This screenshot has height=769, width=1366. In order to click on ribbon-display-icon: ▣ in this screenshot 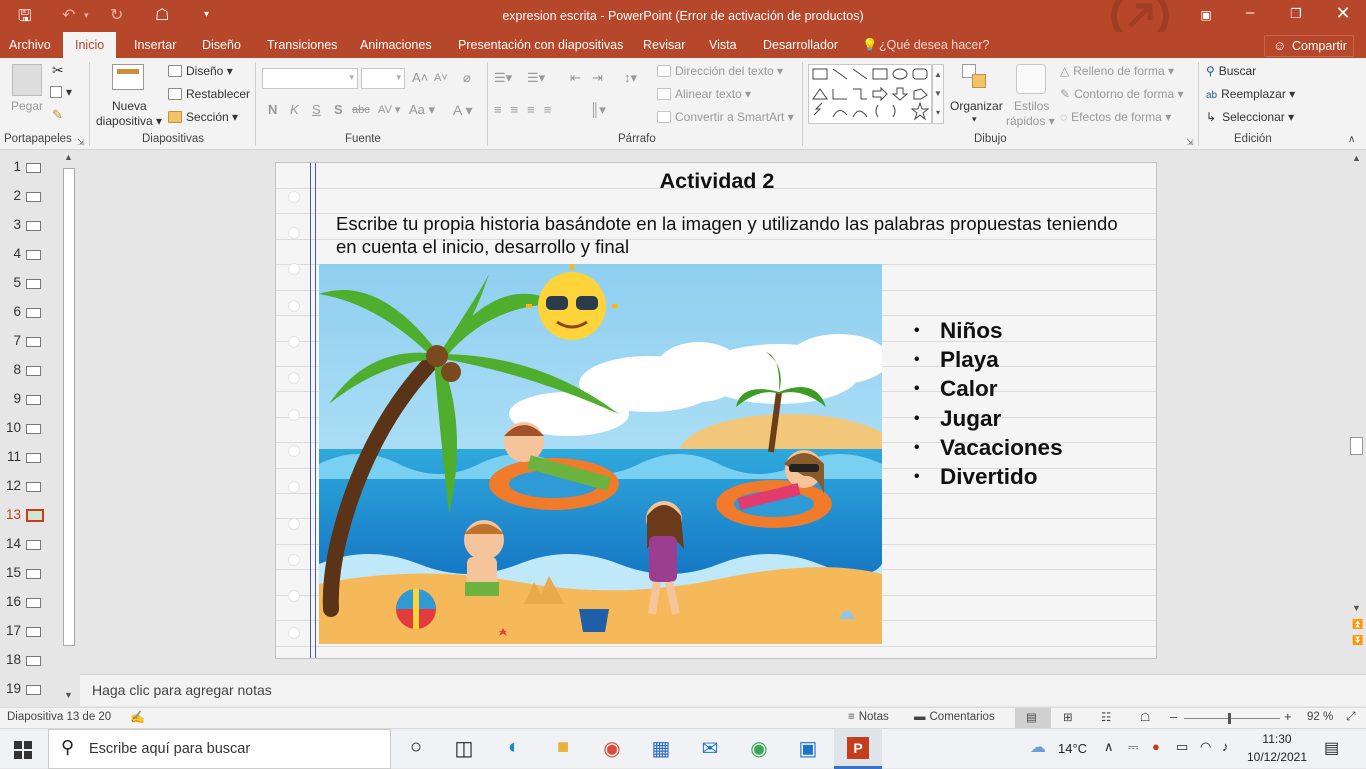, I will do `click(1206, 15)`.